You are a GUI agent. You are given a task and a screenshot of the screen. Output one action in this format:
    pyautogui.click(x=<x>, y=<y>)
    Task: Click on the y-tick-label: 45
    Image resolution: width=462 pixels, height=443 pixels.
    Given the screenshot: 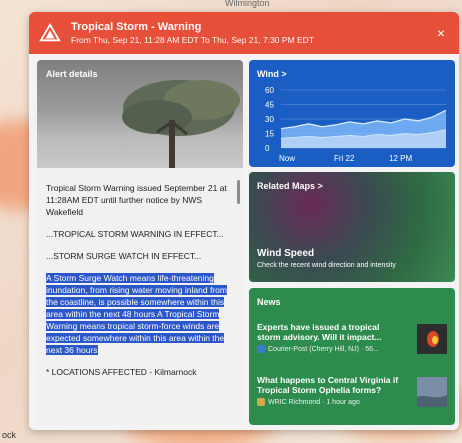 What is the action you would take?
    pyautogui.click(x=269, y=105)
    